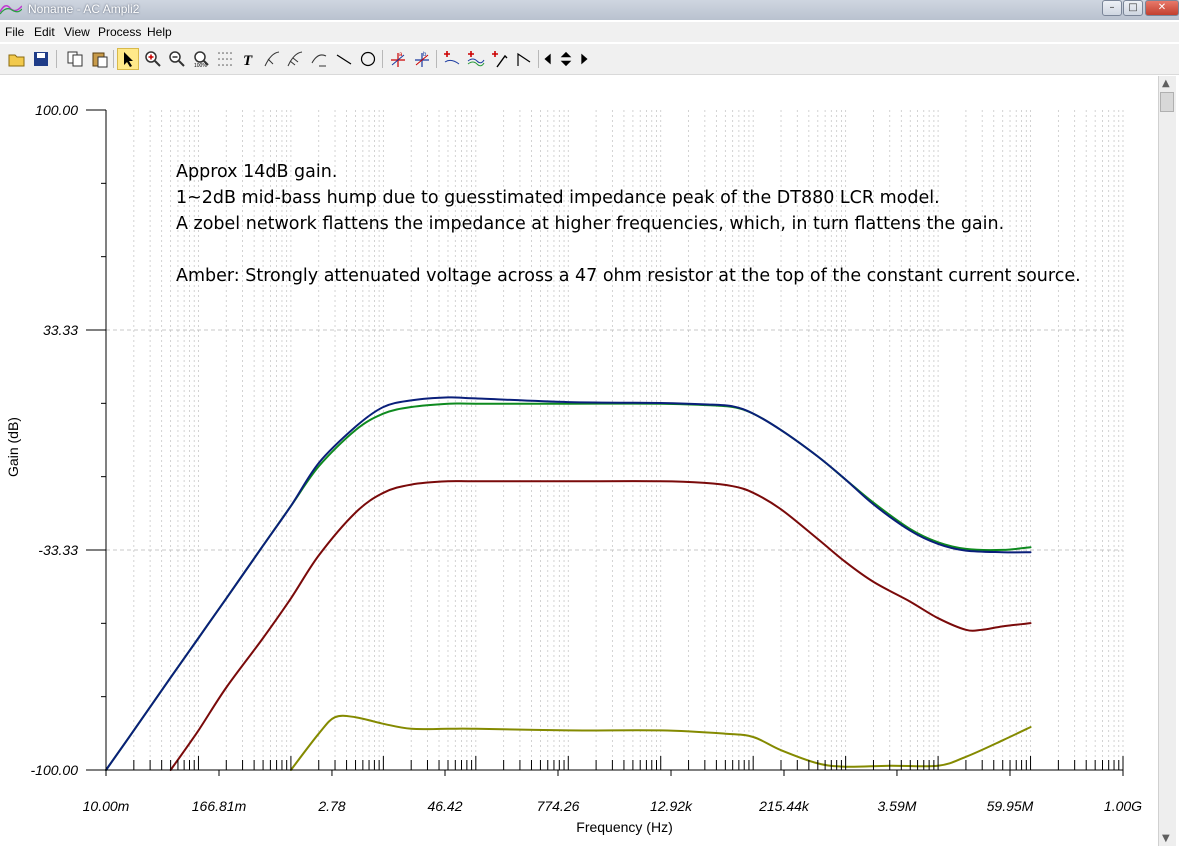 This screenshot has height=846, width=1179. What do you see at coordinates (344, 59) in the screenshot?
I see `line-icon` at bounding box center [344, 59].